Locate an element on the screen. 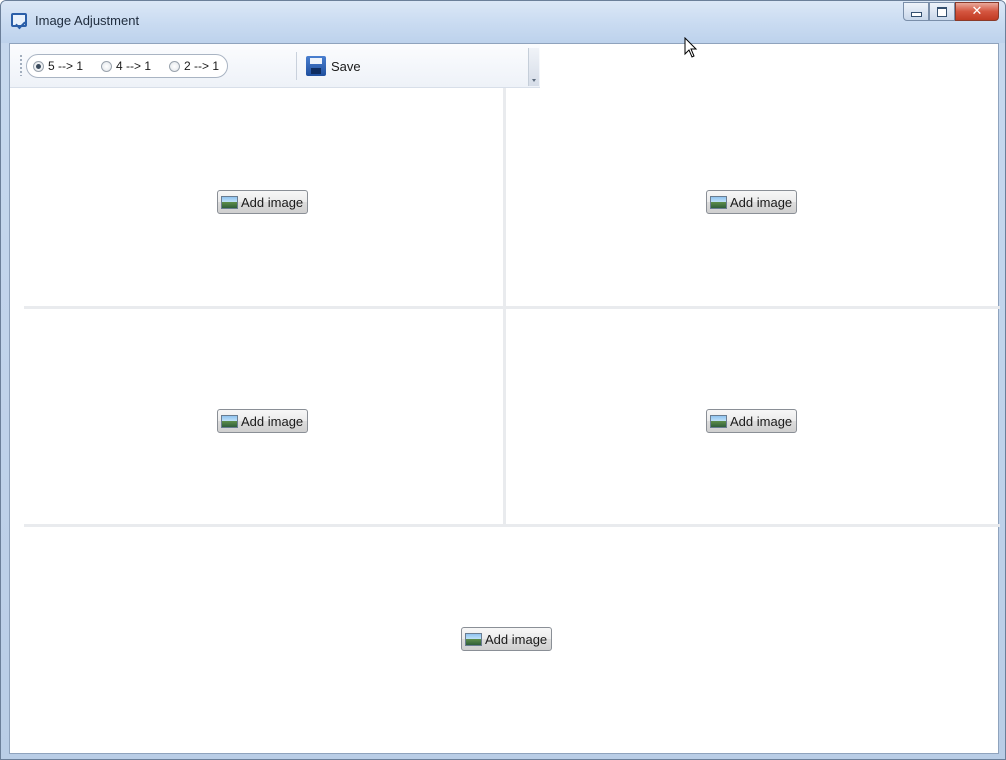 The image size is (1006, 760). radio-label: 4 --> 1 is located at coordinates (134, 66).